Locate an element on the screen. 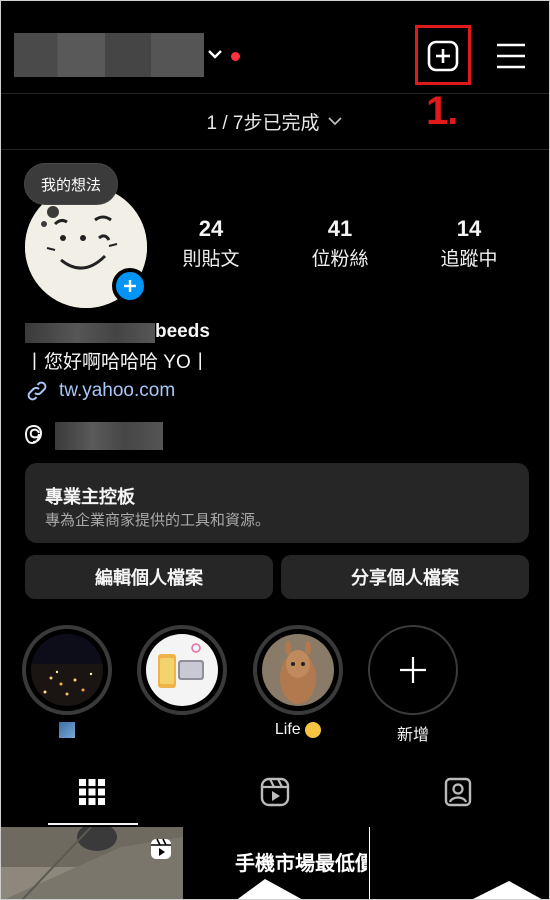  name-redacted is located at coordinates (90, 333).